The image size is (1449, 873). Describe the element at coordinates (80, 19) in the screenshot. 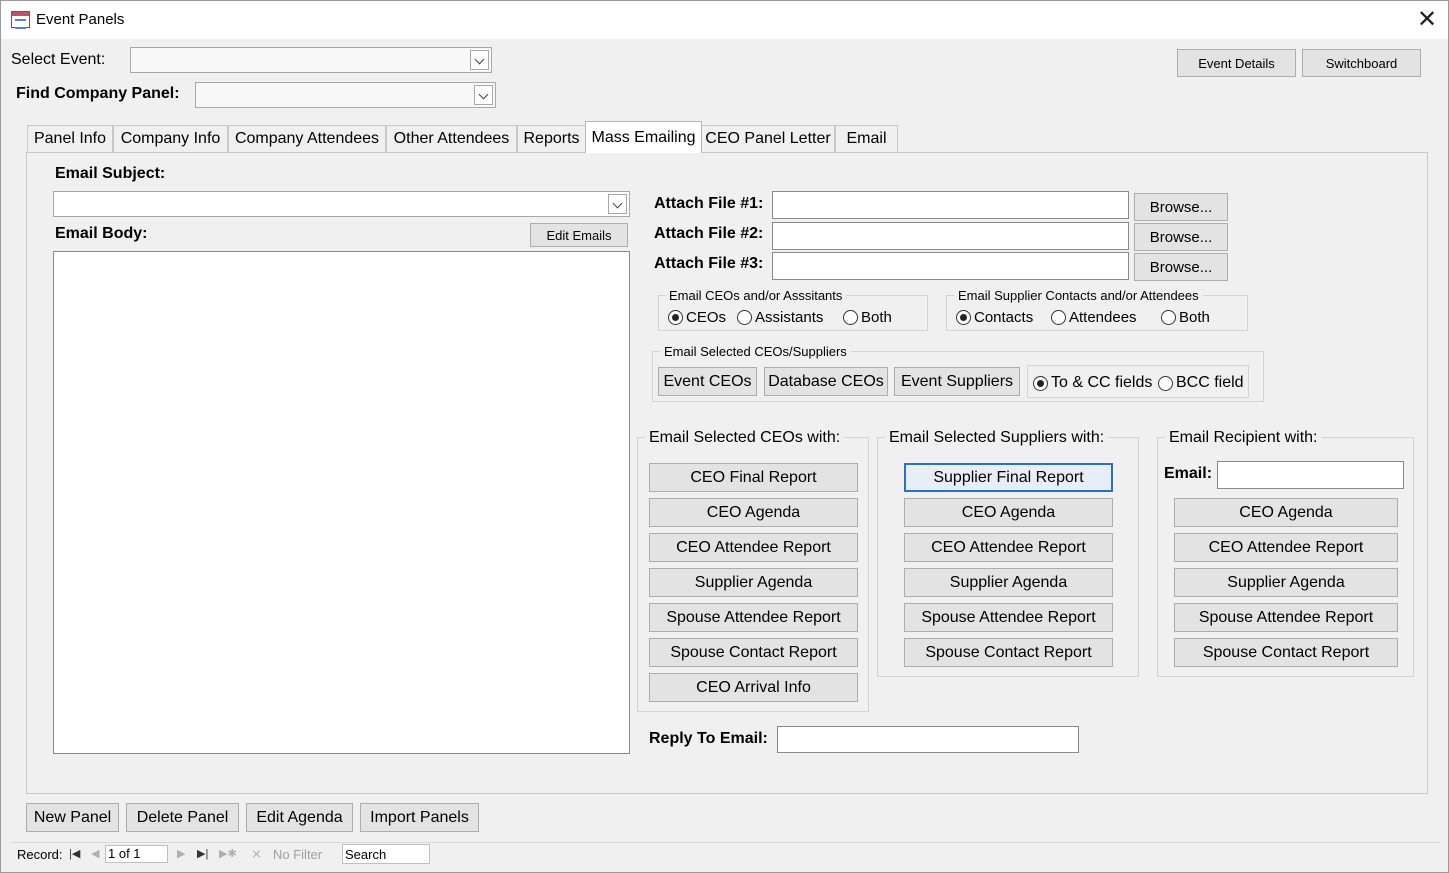

I see `window-title: Event Panels` at that location.